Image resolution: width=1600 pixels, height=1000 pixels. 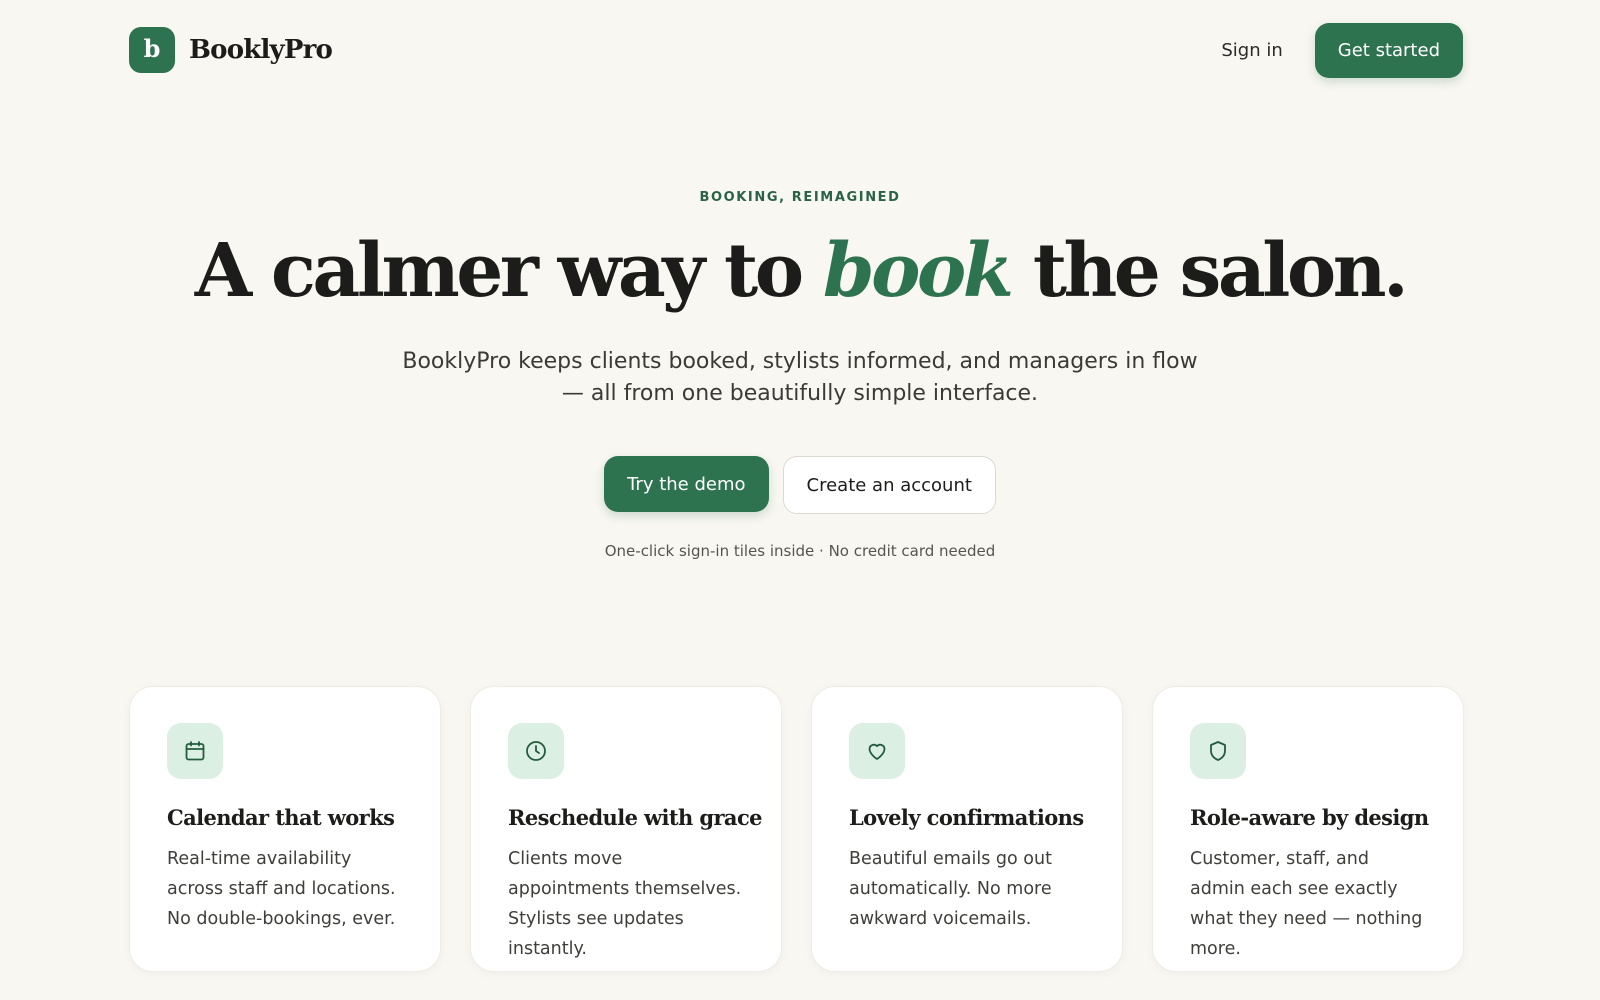 I want to click on brand: b BooklyPro, so click(x=231, y=50).